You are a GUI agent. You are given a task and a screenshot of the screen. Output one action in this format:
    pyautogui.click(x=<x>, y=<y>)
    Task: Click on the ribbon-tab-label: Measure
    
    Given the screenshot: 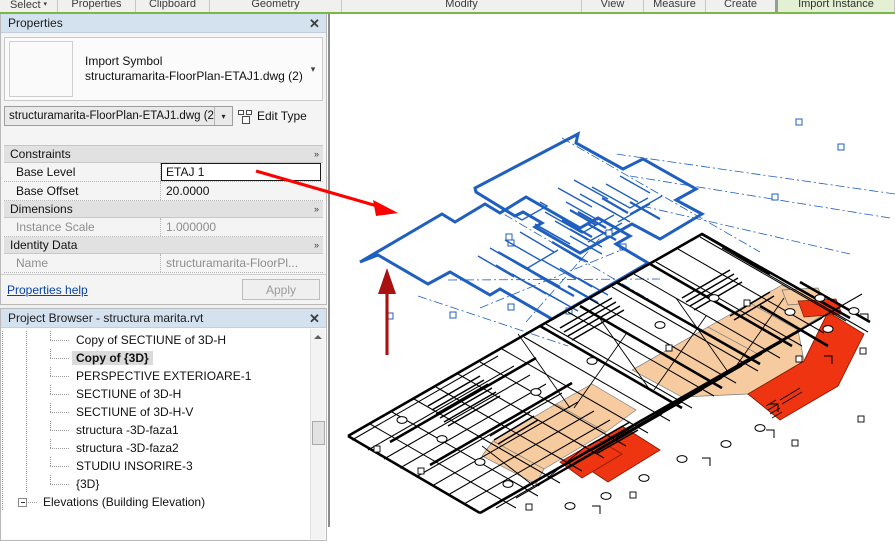 What is the action you would take?
    pyautogui.click(x=674, y=5)
    